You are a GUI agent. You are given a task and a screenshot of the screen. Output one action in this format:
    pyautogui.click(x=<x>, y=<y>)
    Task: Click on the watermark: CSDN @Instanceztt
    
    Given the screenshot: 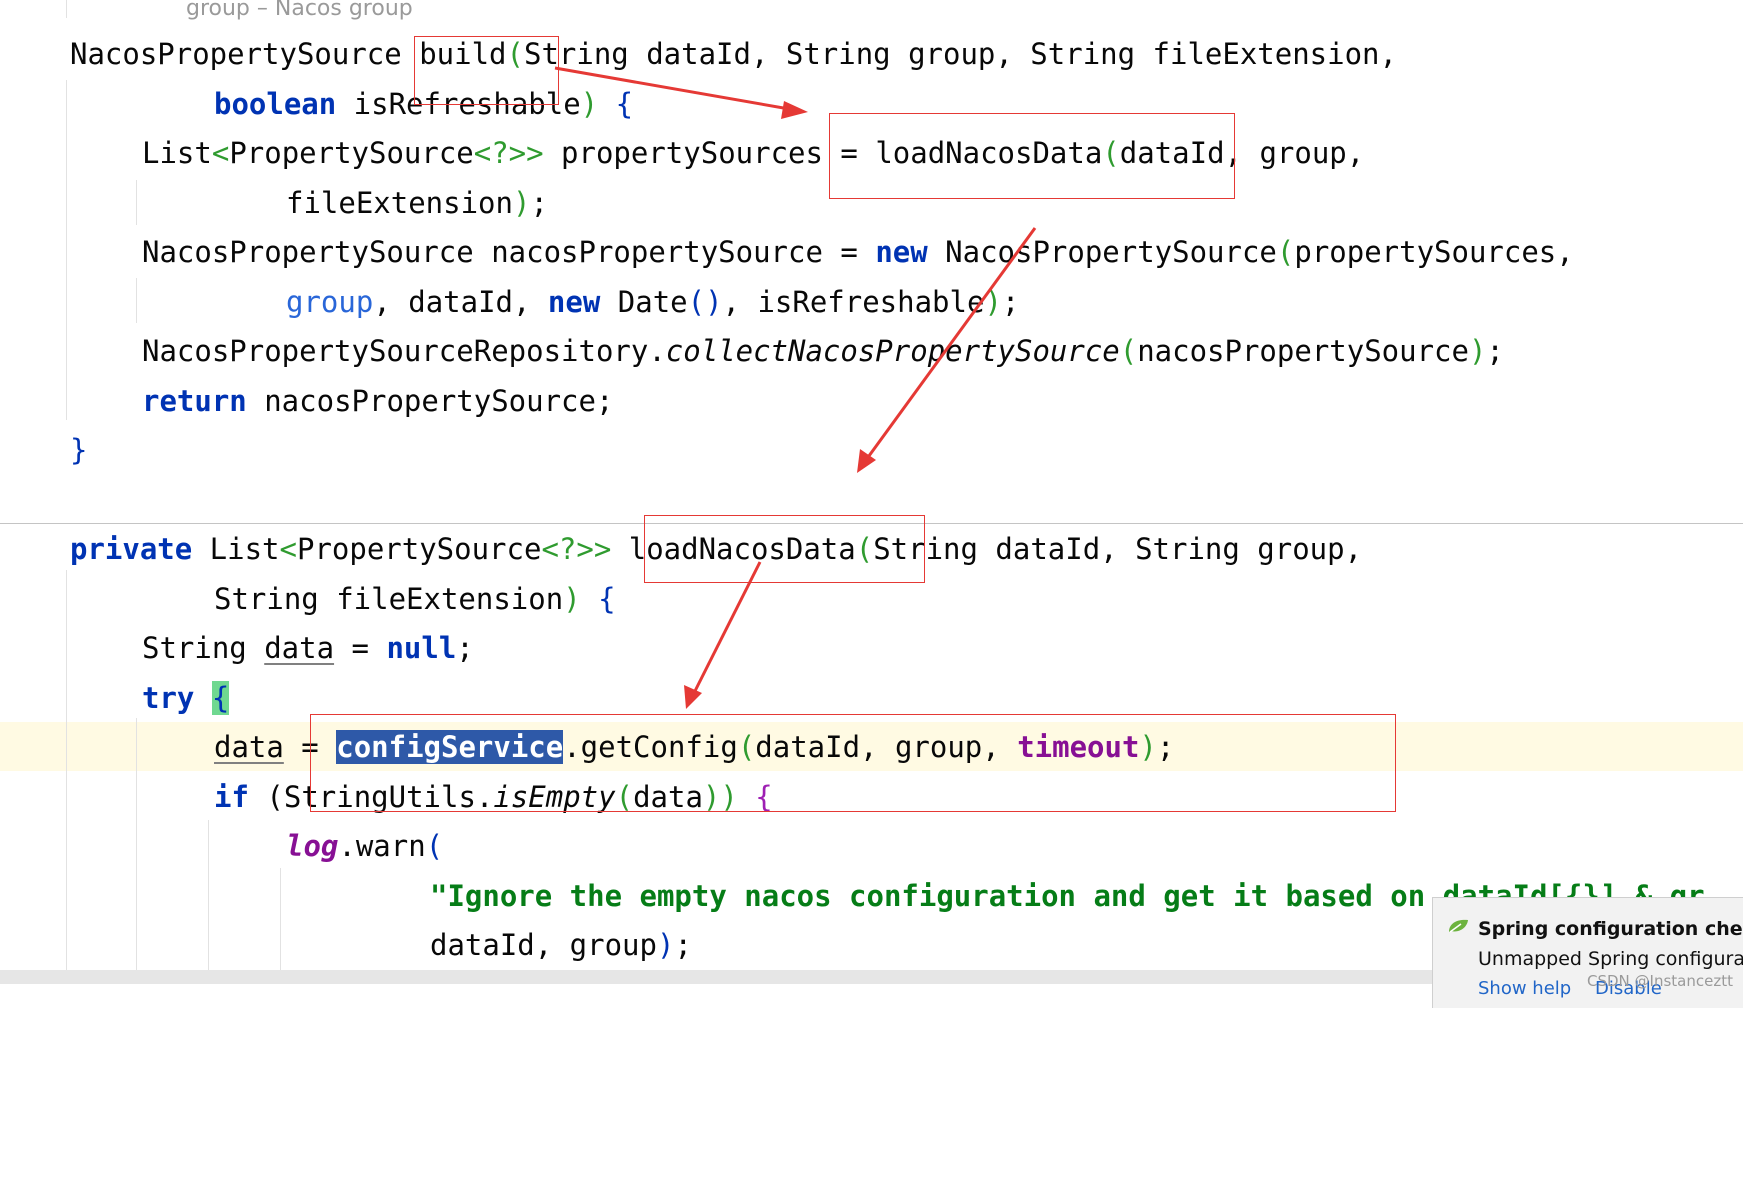 What is the action you would take?
    pyautogui.click(x=1660, y=981)
    